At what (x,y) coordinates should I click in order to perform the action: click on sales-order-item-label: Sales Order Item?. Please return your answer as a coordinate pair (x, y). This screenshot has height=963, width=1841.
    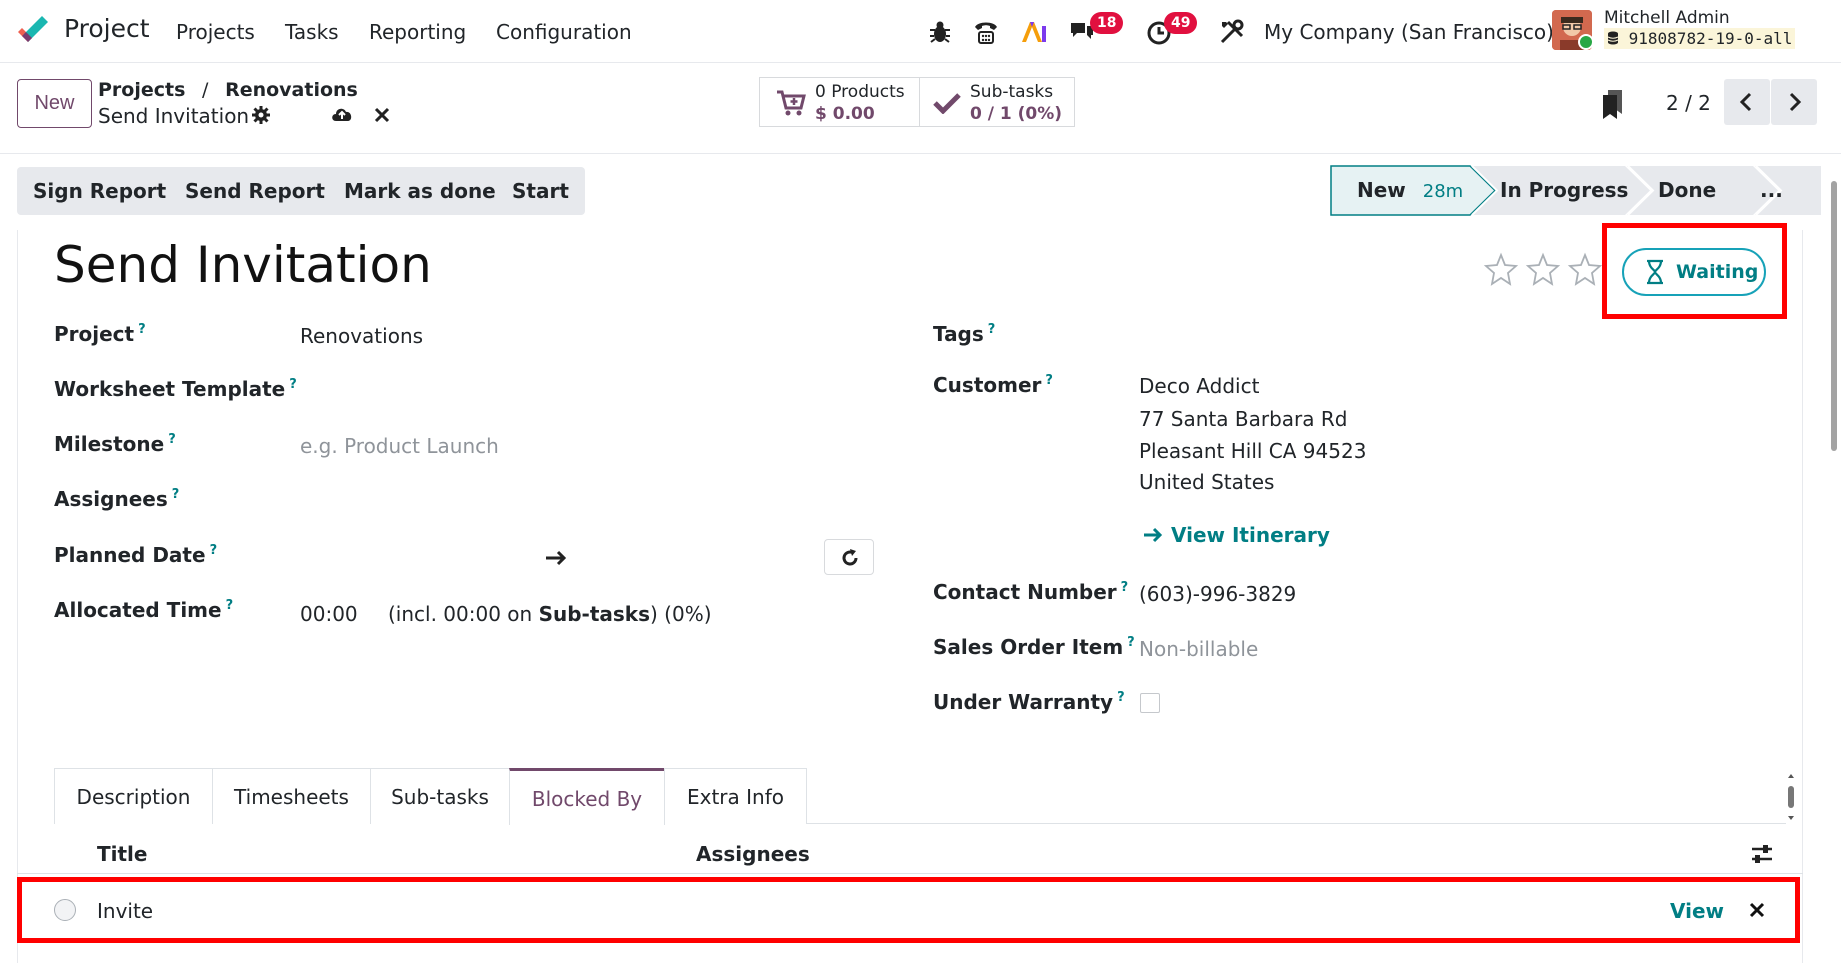
    Looking at the image, I should click on (1034, 647).